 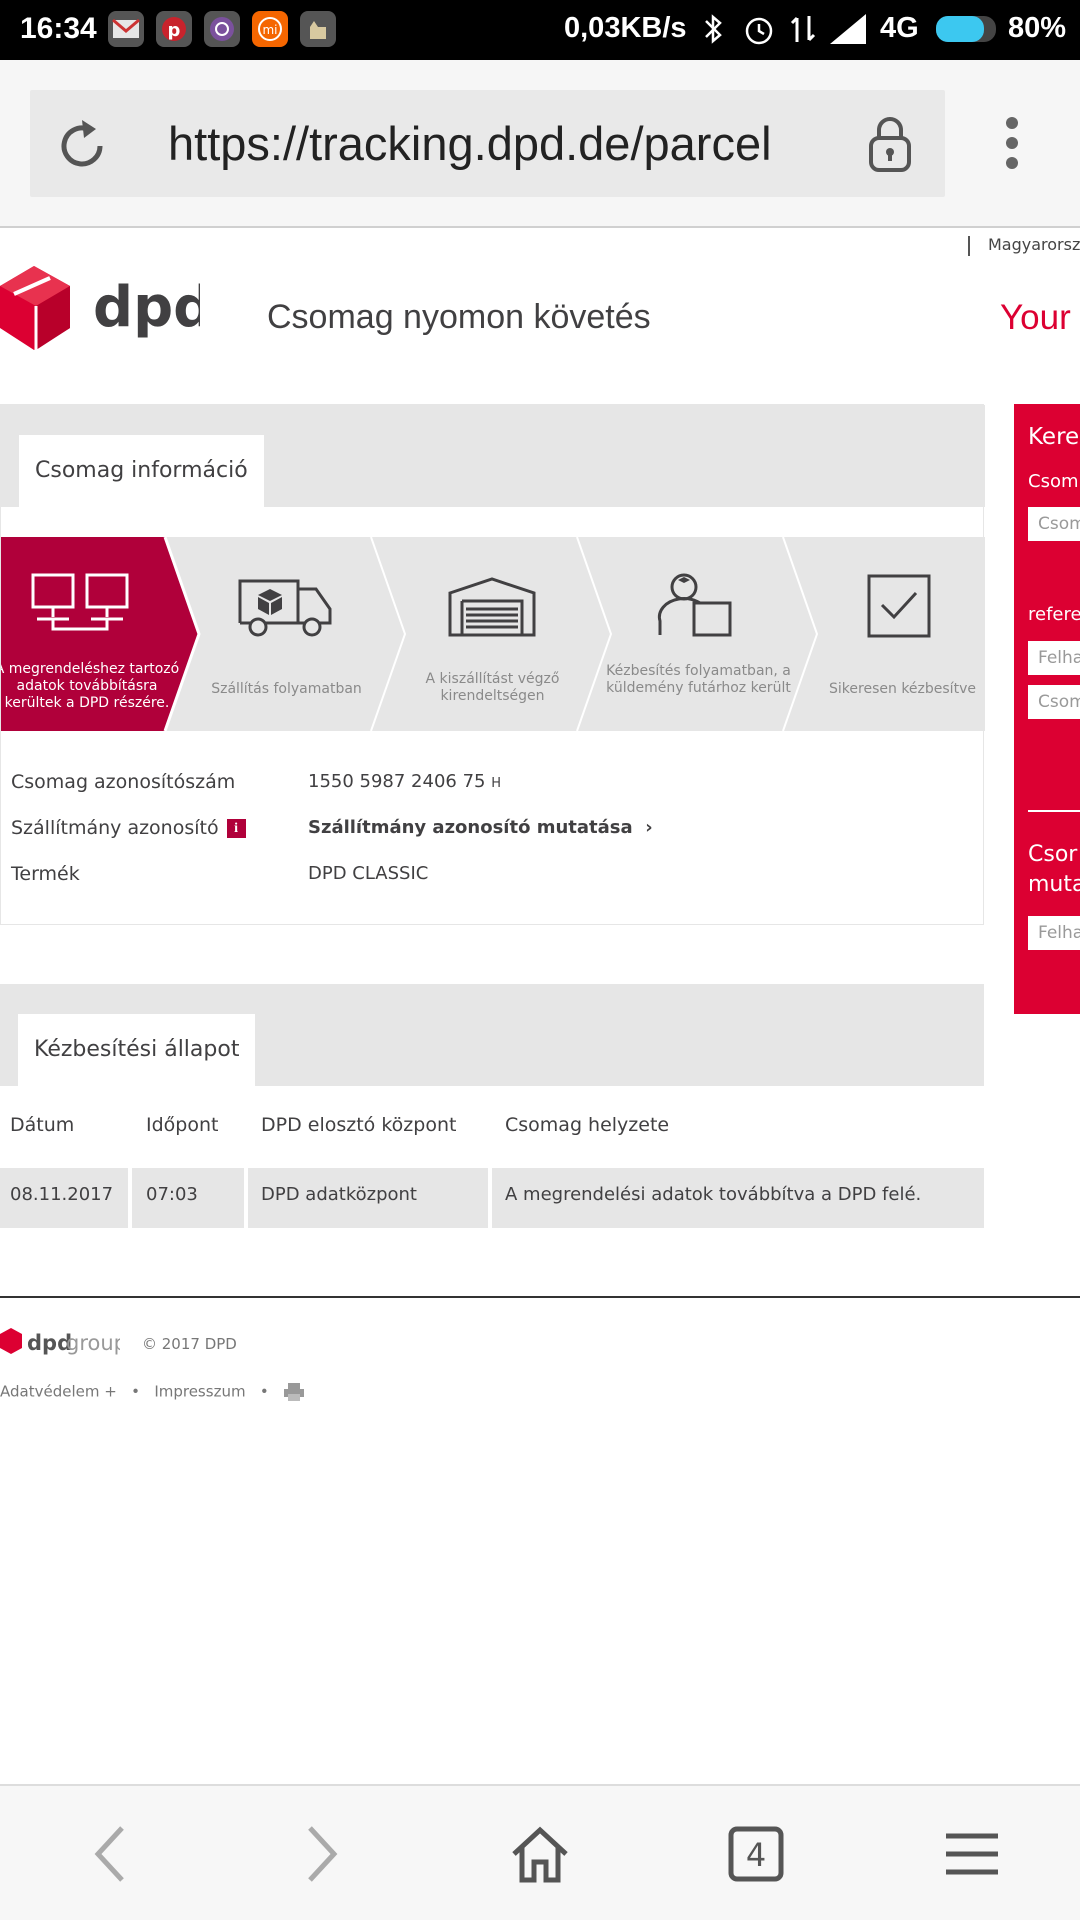 What do you see at coordinates (1035, 318) in the screenshot?
I see `your-dpd-link: Your` at bounding box center [1035, 318].